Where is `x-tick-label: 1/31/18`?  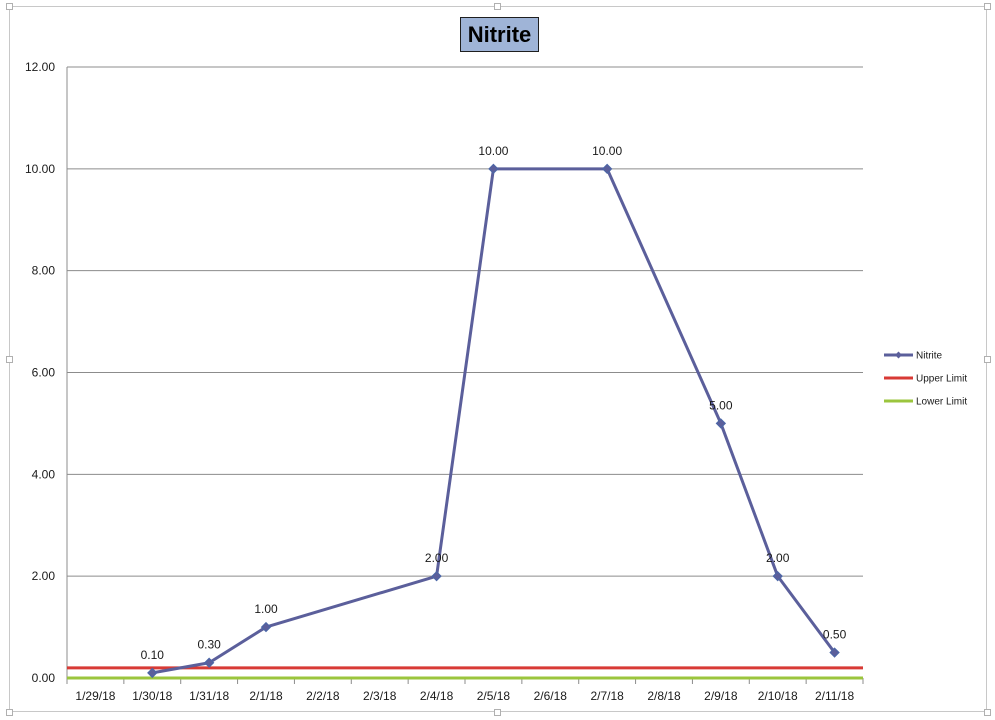 x-tick-label: 1/31/18 is located at coordinates (209, 696).